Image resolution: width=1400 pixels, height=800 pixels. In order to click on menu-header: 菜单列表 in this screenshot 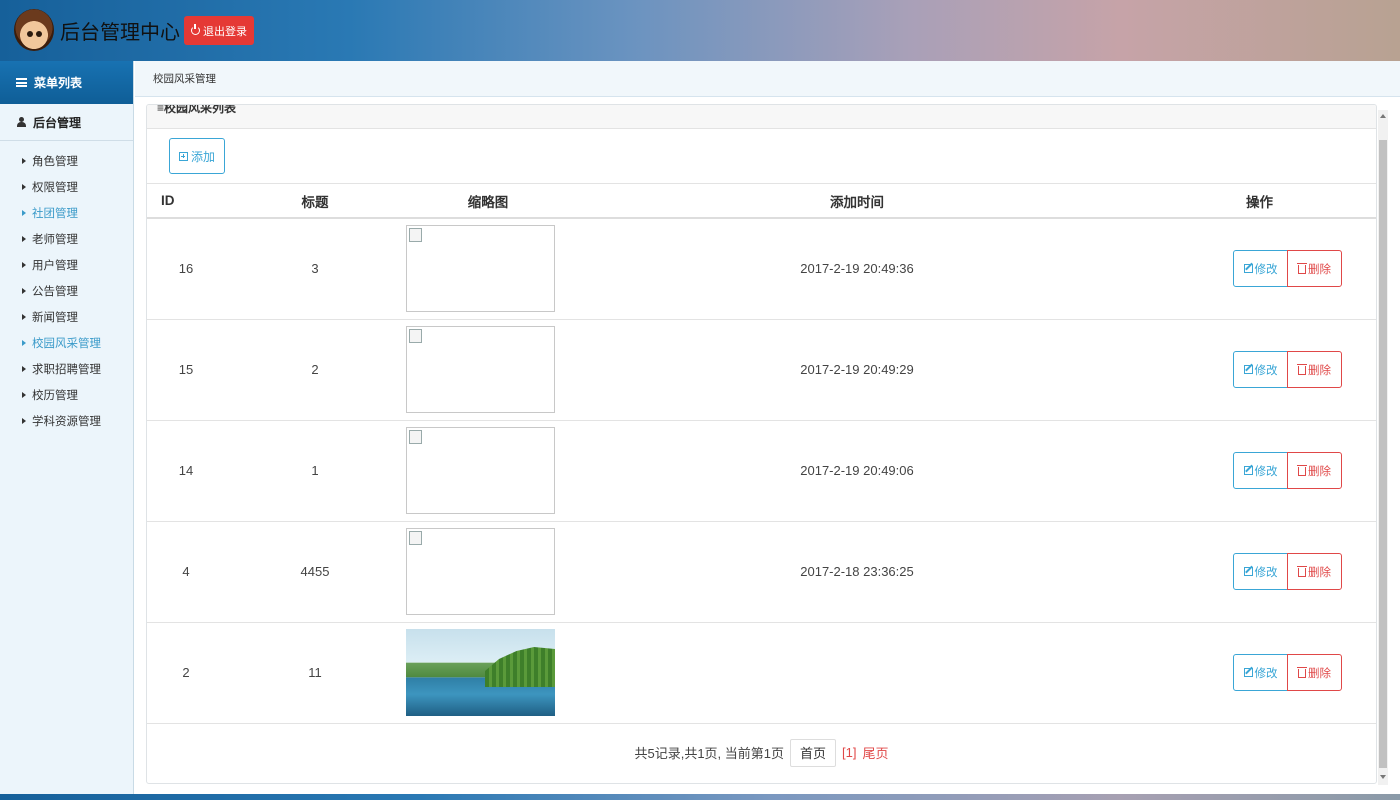, I will do `click(66, 82)`.